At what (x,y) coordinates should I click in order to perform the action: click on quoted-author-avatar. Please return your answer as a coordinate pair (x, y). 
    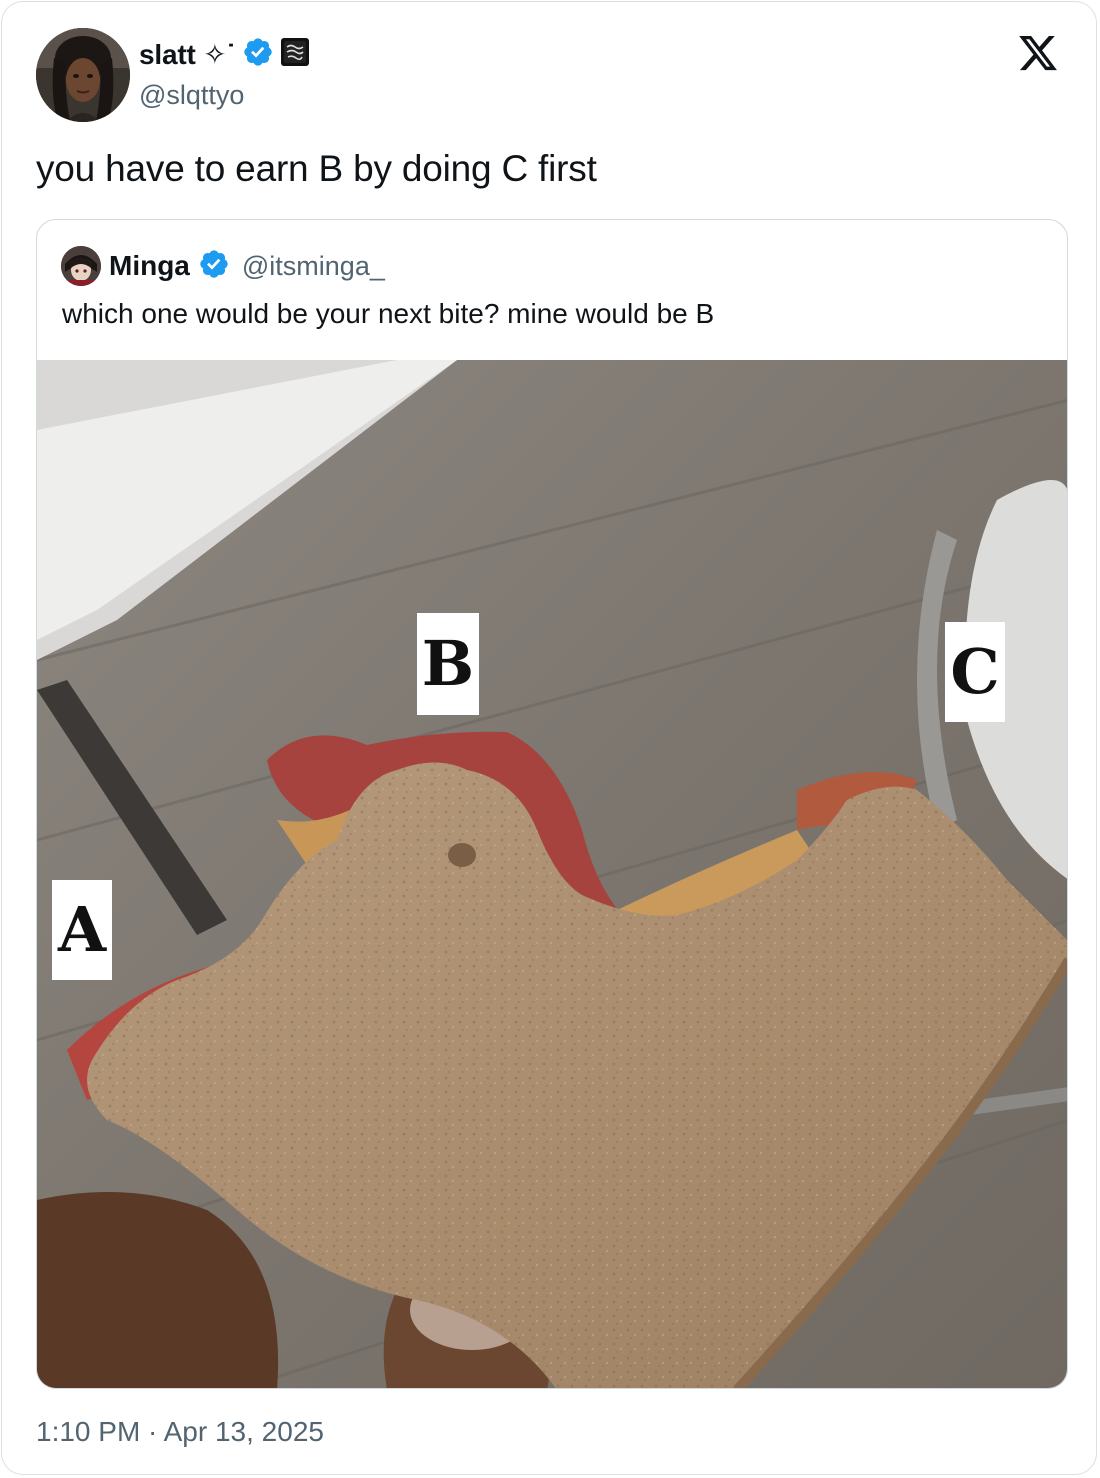
    Looking at the image, I should click on (81, 266).